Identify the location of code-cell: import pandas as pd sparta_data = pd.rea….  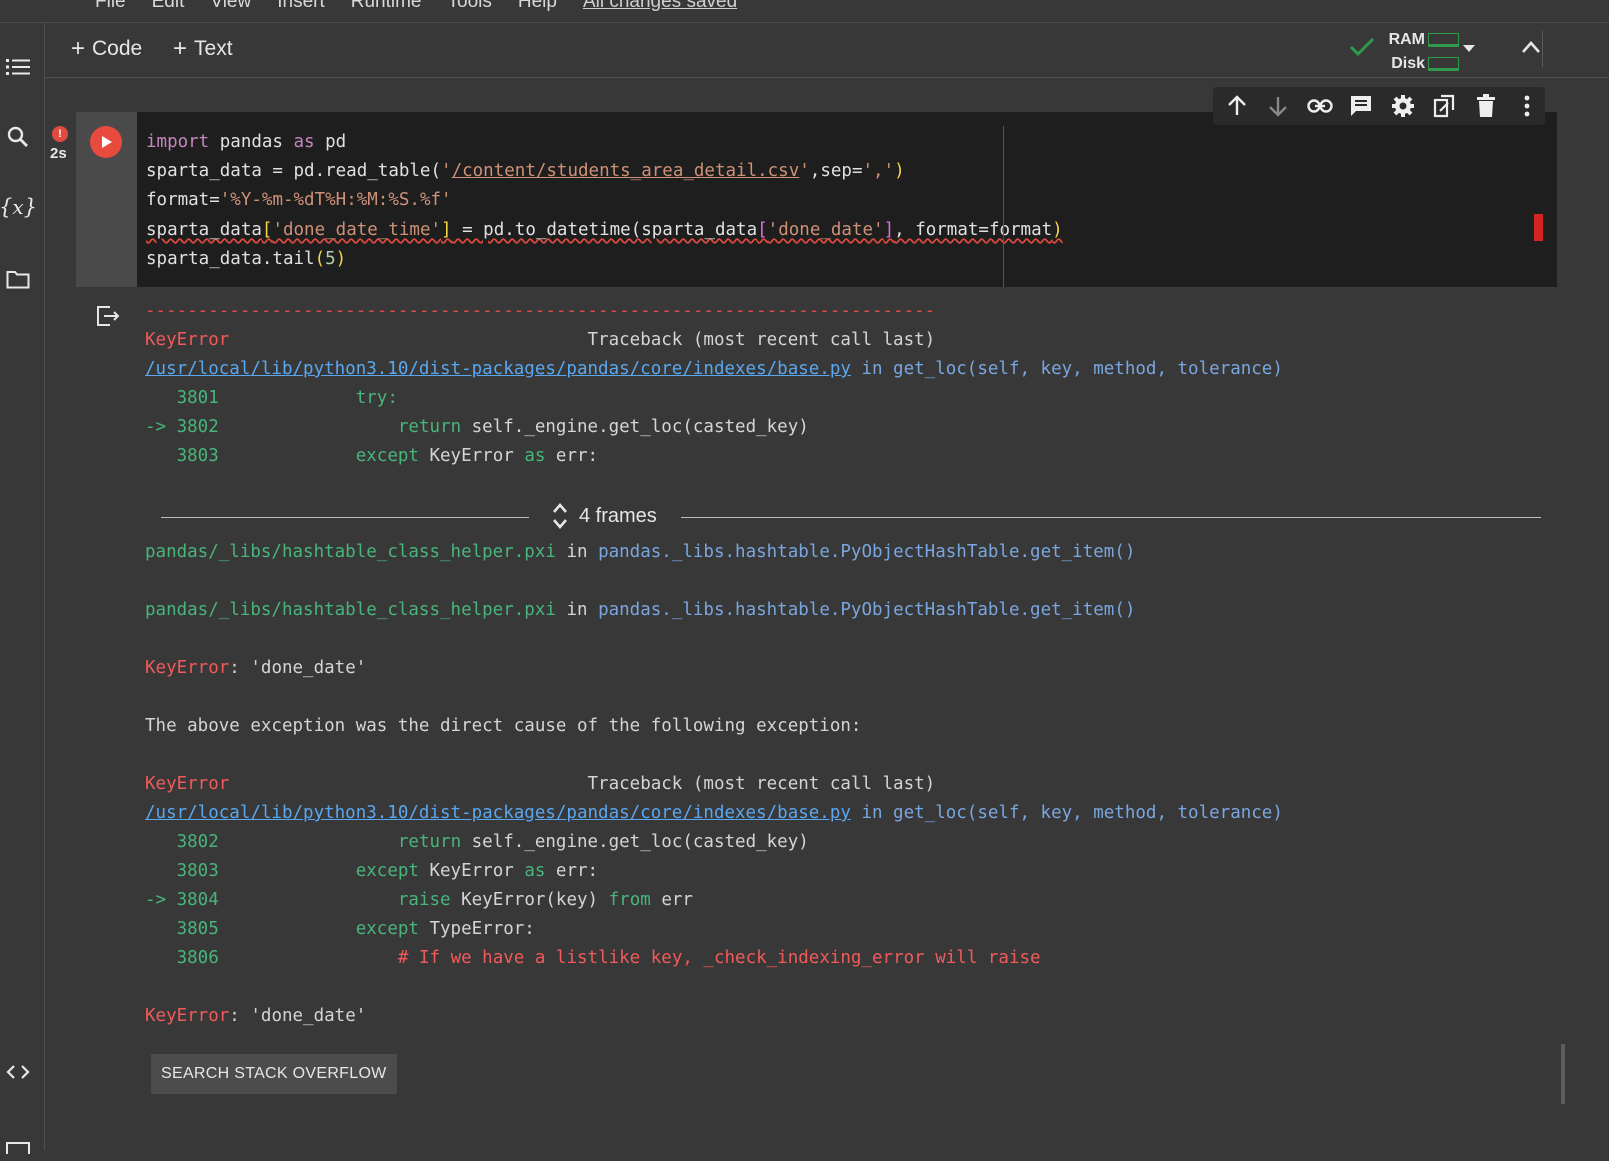
(816, 199).